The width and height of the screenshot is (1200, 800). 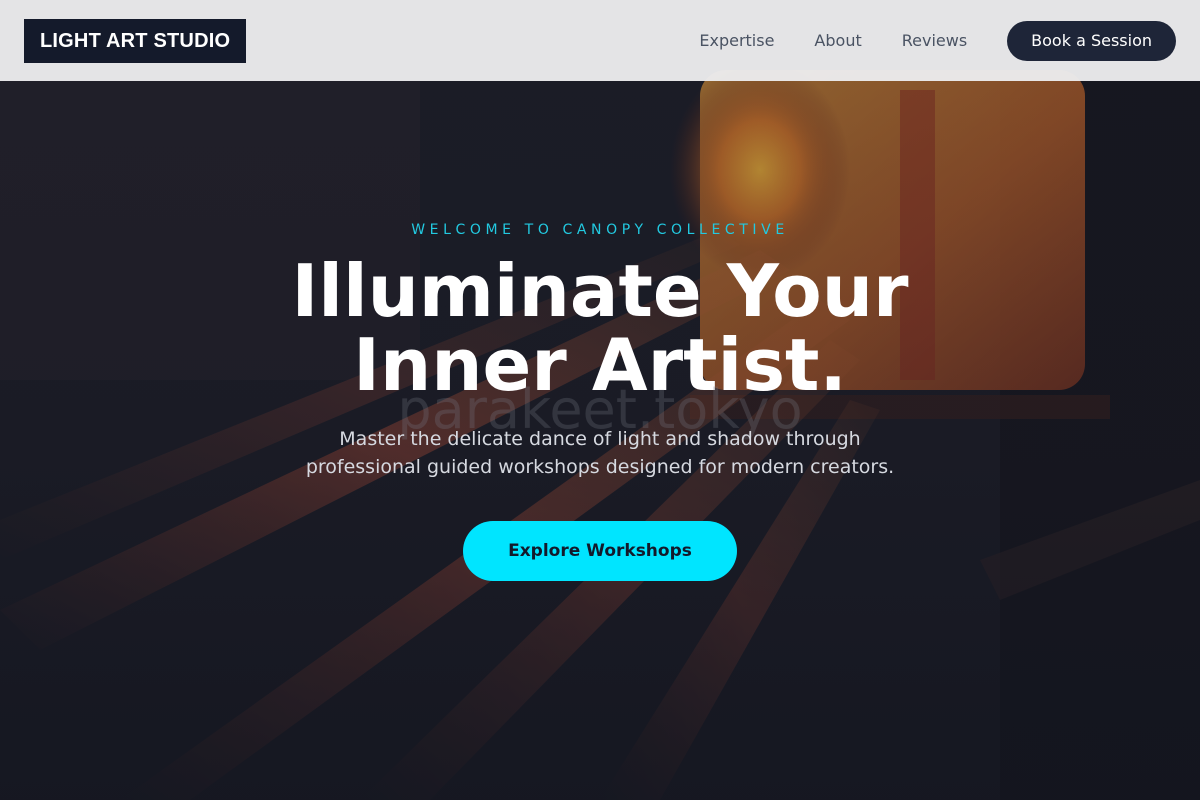 What do you see at coordinates (600, 230) in the screenshot?
I see `hero-eyebrow: WELCOME TO CANOPY COLLECTIVE` at bounding box center [600, 230].